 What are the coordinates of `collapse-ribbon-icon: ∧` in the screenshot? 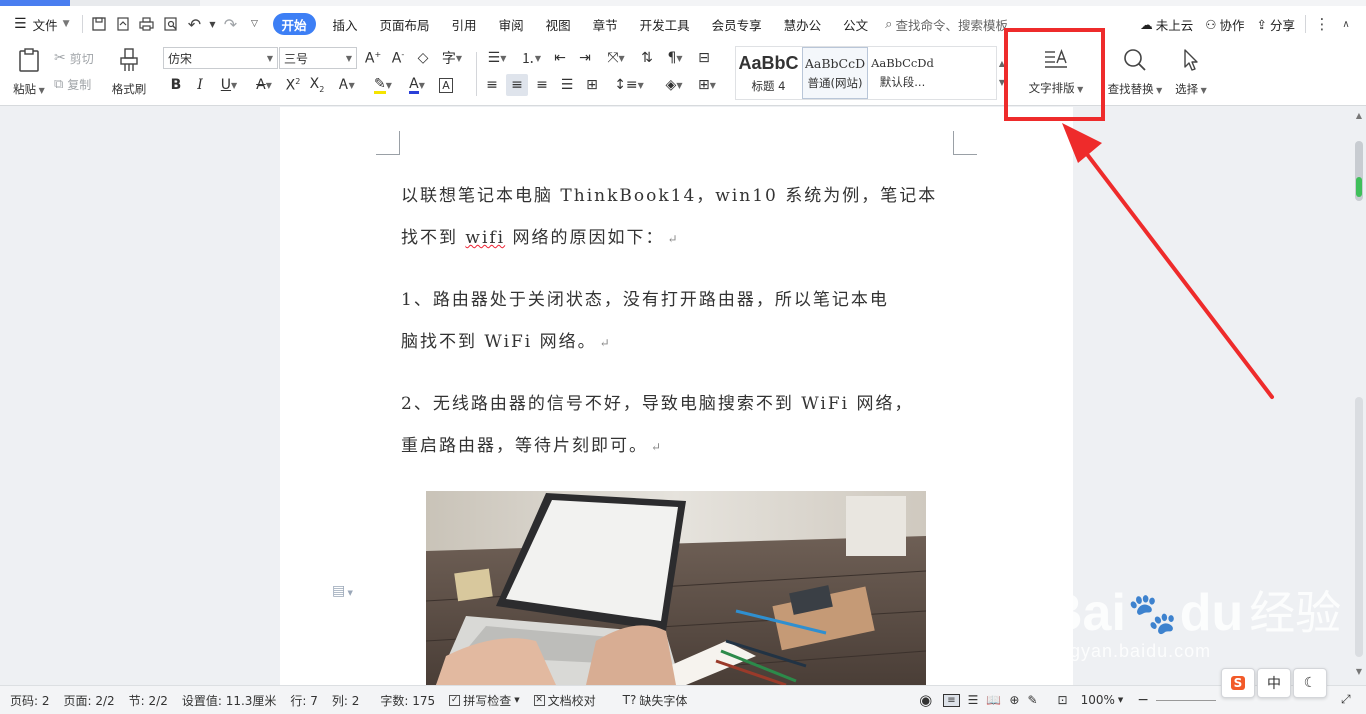 It's located at (1346, 24).